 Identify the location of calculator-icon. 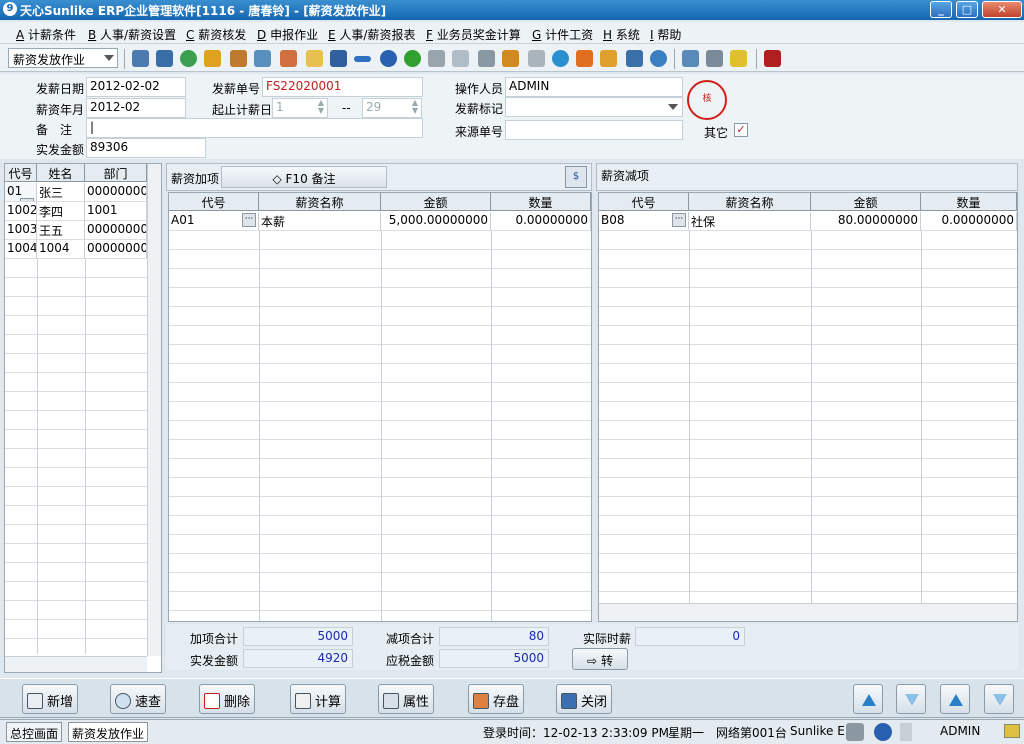
(486, 58).